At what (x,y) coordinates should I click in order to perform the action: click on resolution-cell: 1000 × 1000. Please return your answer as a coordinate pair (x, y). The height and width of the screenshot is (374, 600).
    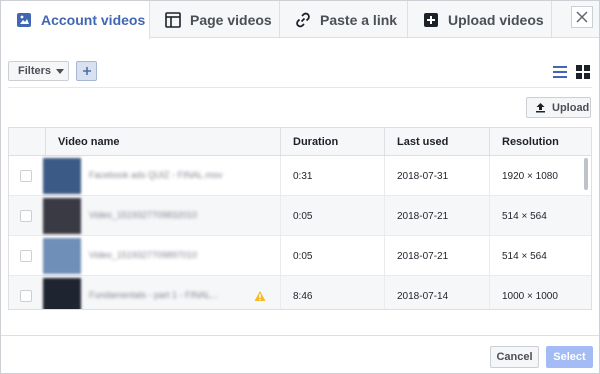
    Looking at the image, I should click on (540, 292).